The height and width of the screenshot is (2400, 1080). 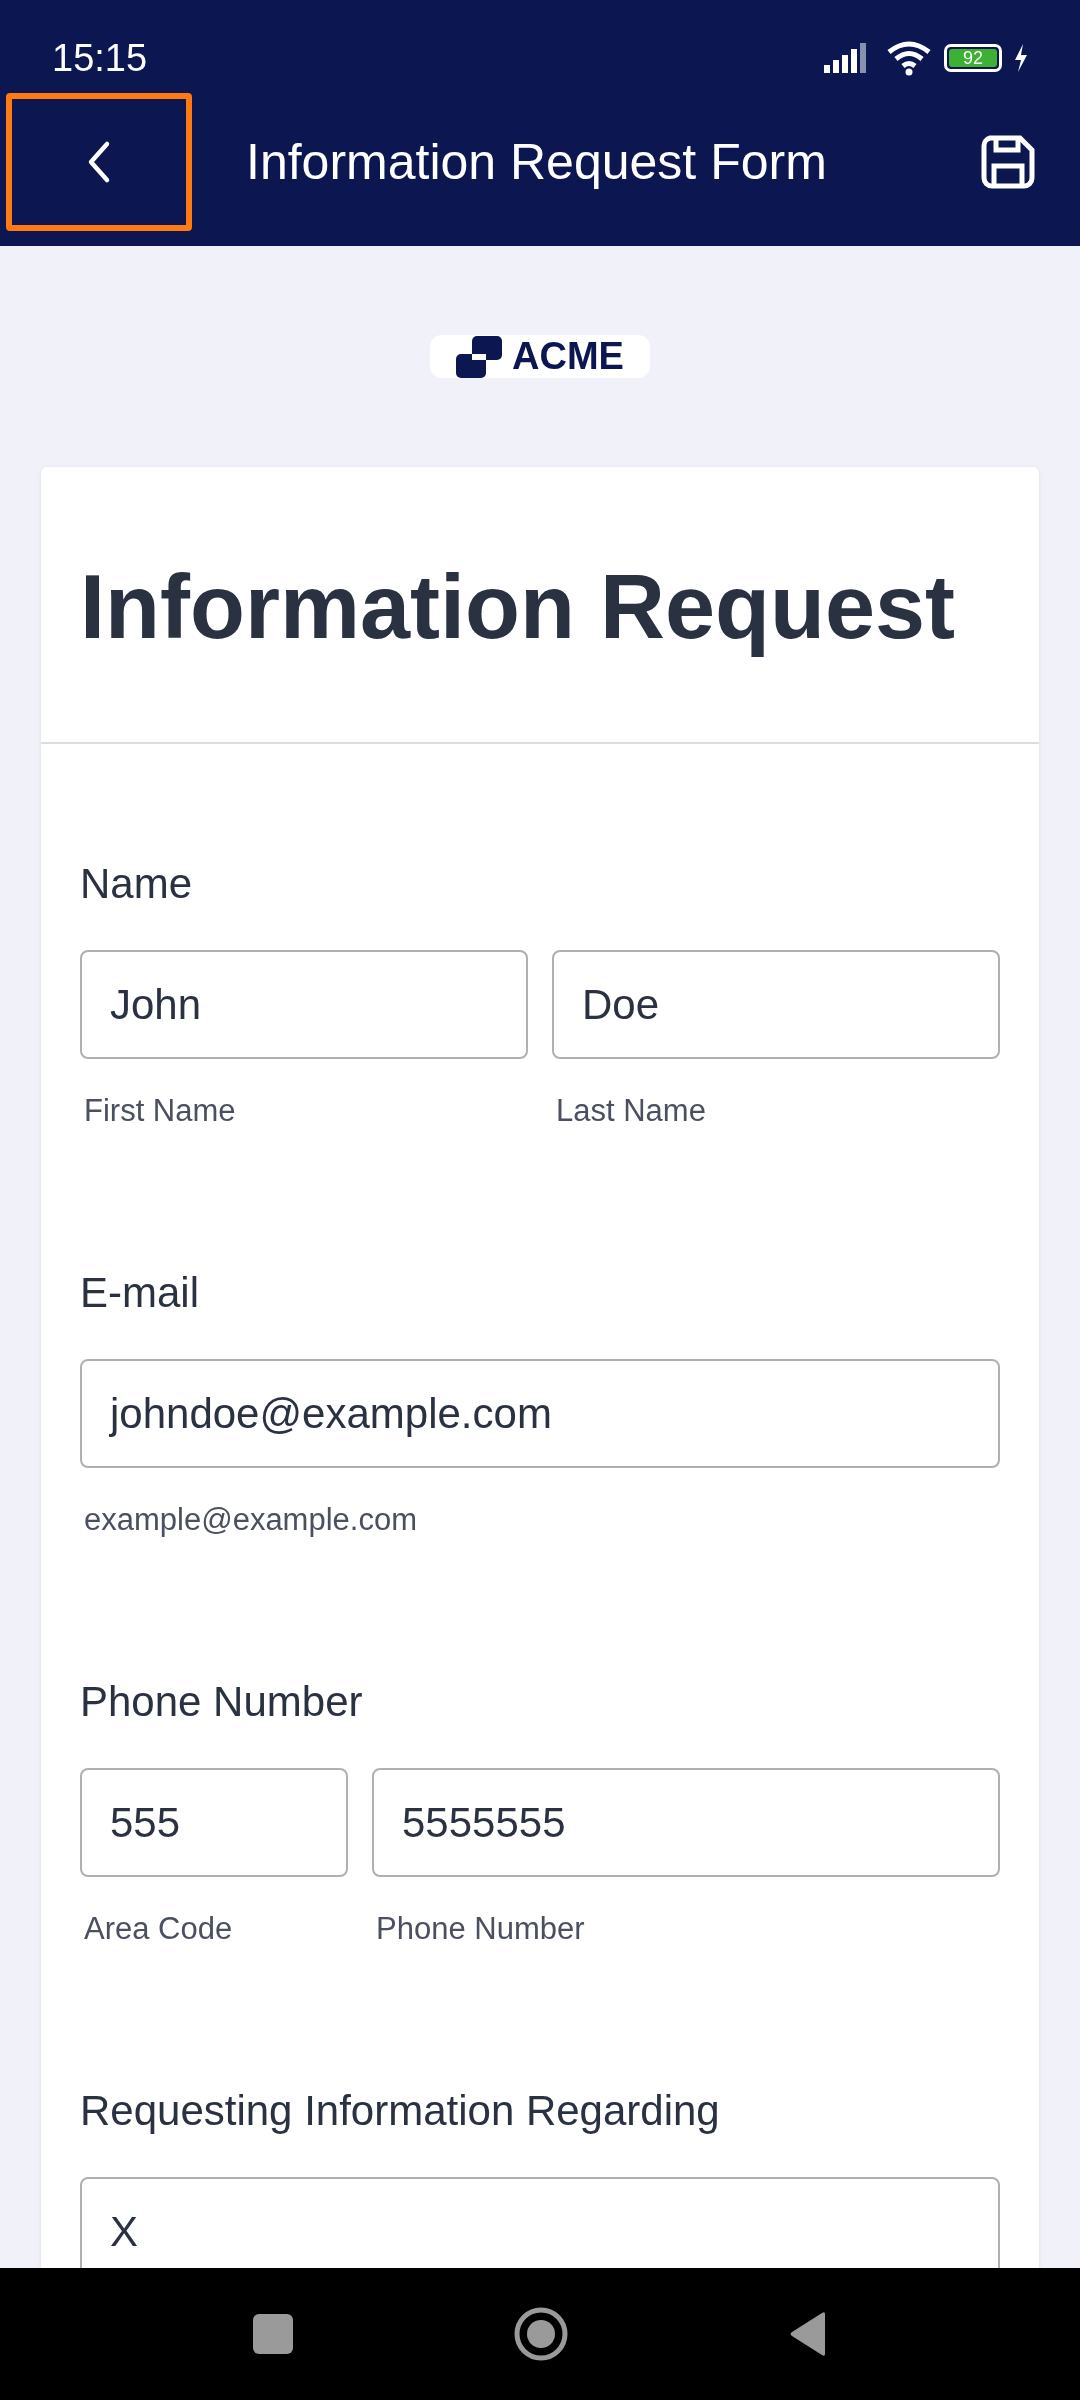 What do you see at coordinates (1021, 58) in the screenshot?
I see `charging-icon` at bounding box center [1021, 58].